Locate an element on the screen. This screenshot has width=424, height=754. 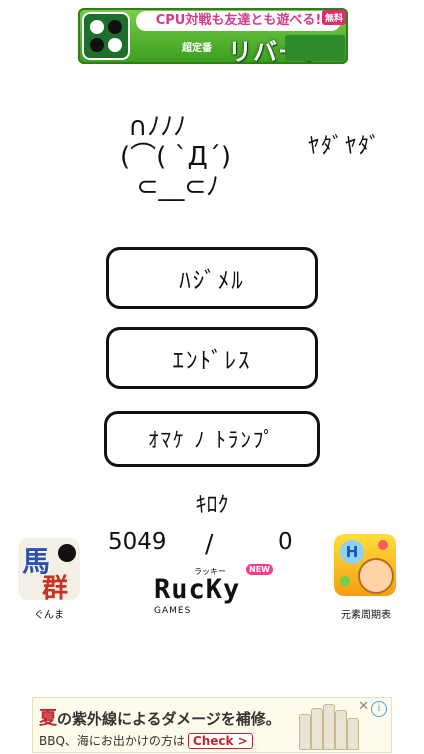
periodic-table-app-icon: H is located at coordinates (365, 565).